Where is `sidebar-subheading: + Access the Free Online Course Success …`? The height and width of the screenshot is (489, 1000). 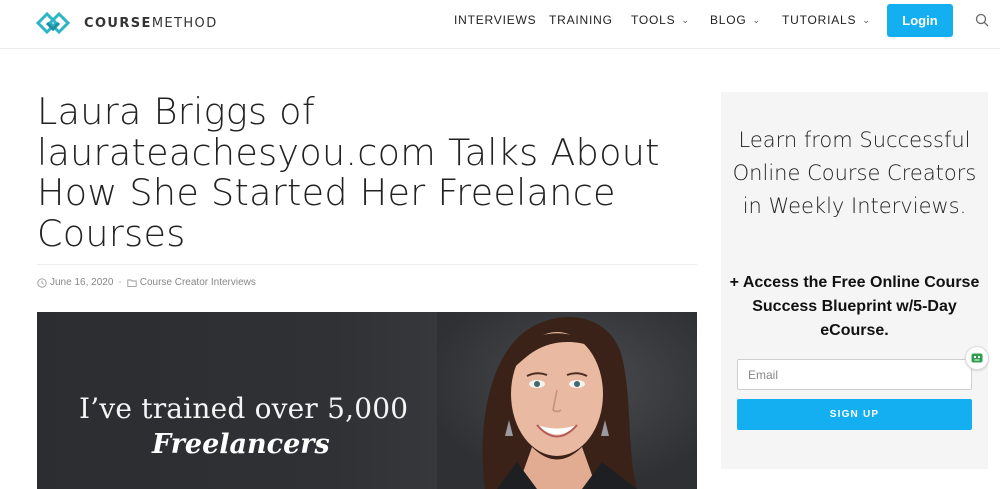
sidebar-subheading: + Access the Free Online Course Success … is located at coordinates (854, 306).